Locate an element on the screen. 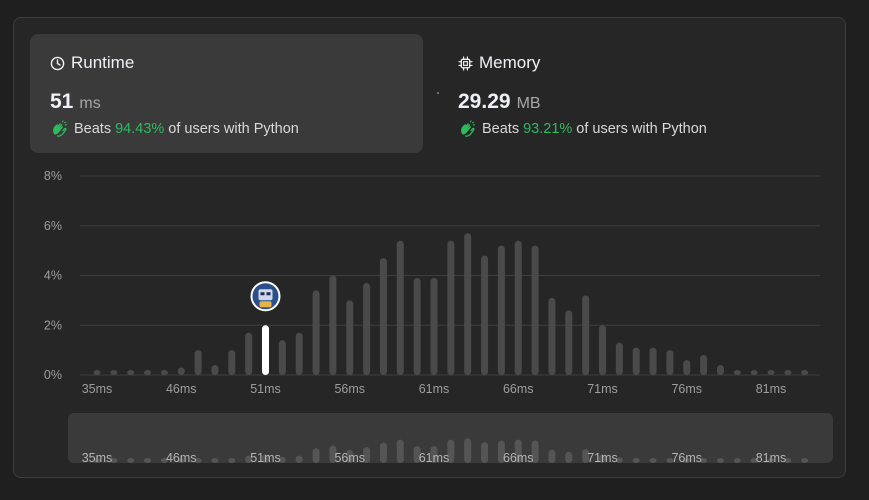  y-tick-label: 2% is located at coordinates (53, 325).